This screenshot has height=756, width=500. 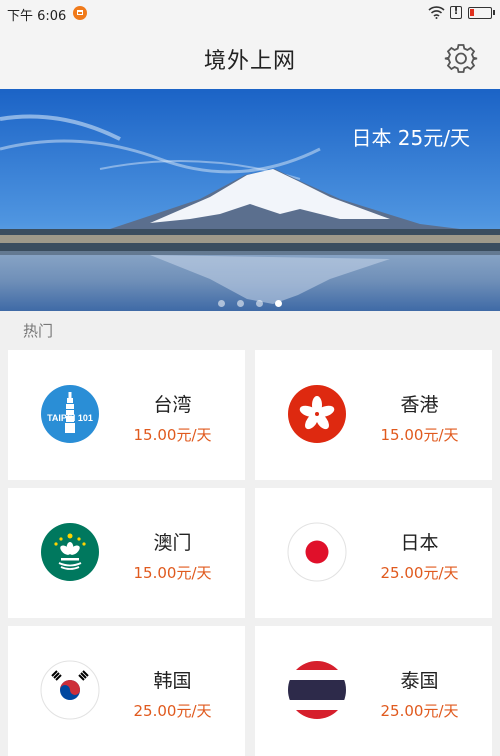 I want to click on banner-pagination, so click(x=250, y=301).